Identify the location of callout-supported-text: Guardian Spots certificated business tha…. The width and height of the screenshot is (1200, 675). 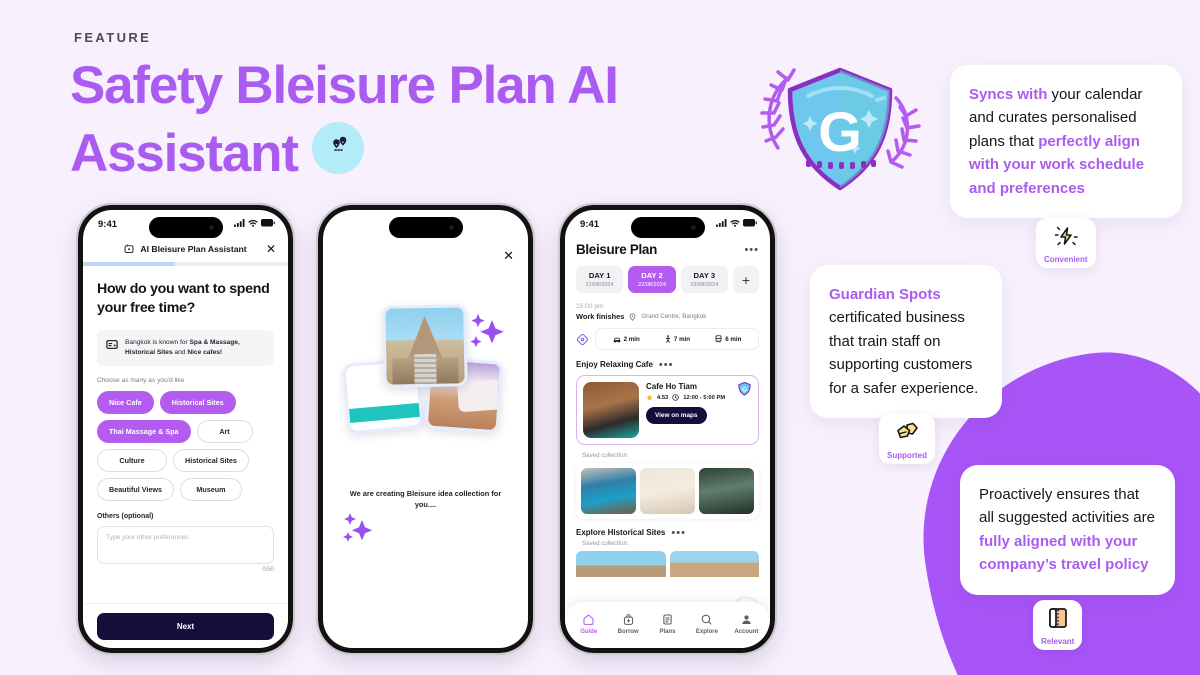
(904, 341).